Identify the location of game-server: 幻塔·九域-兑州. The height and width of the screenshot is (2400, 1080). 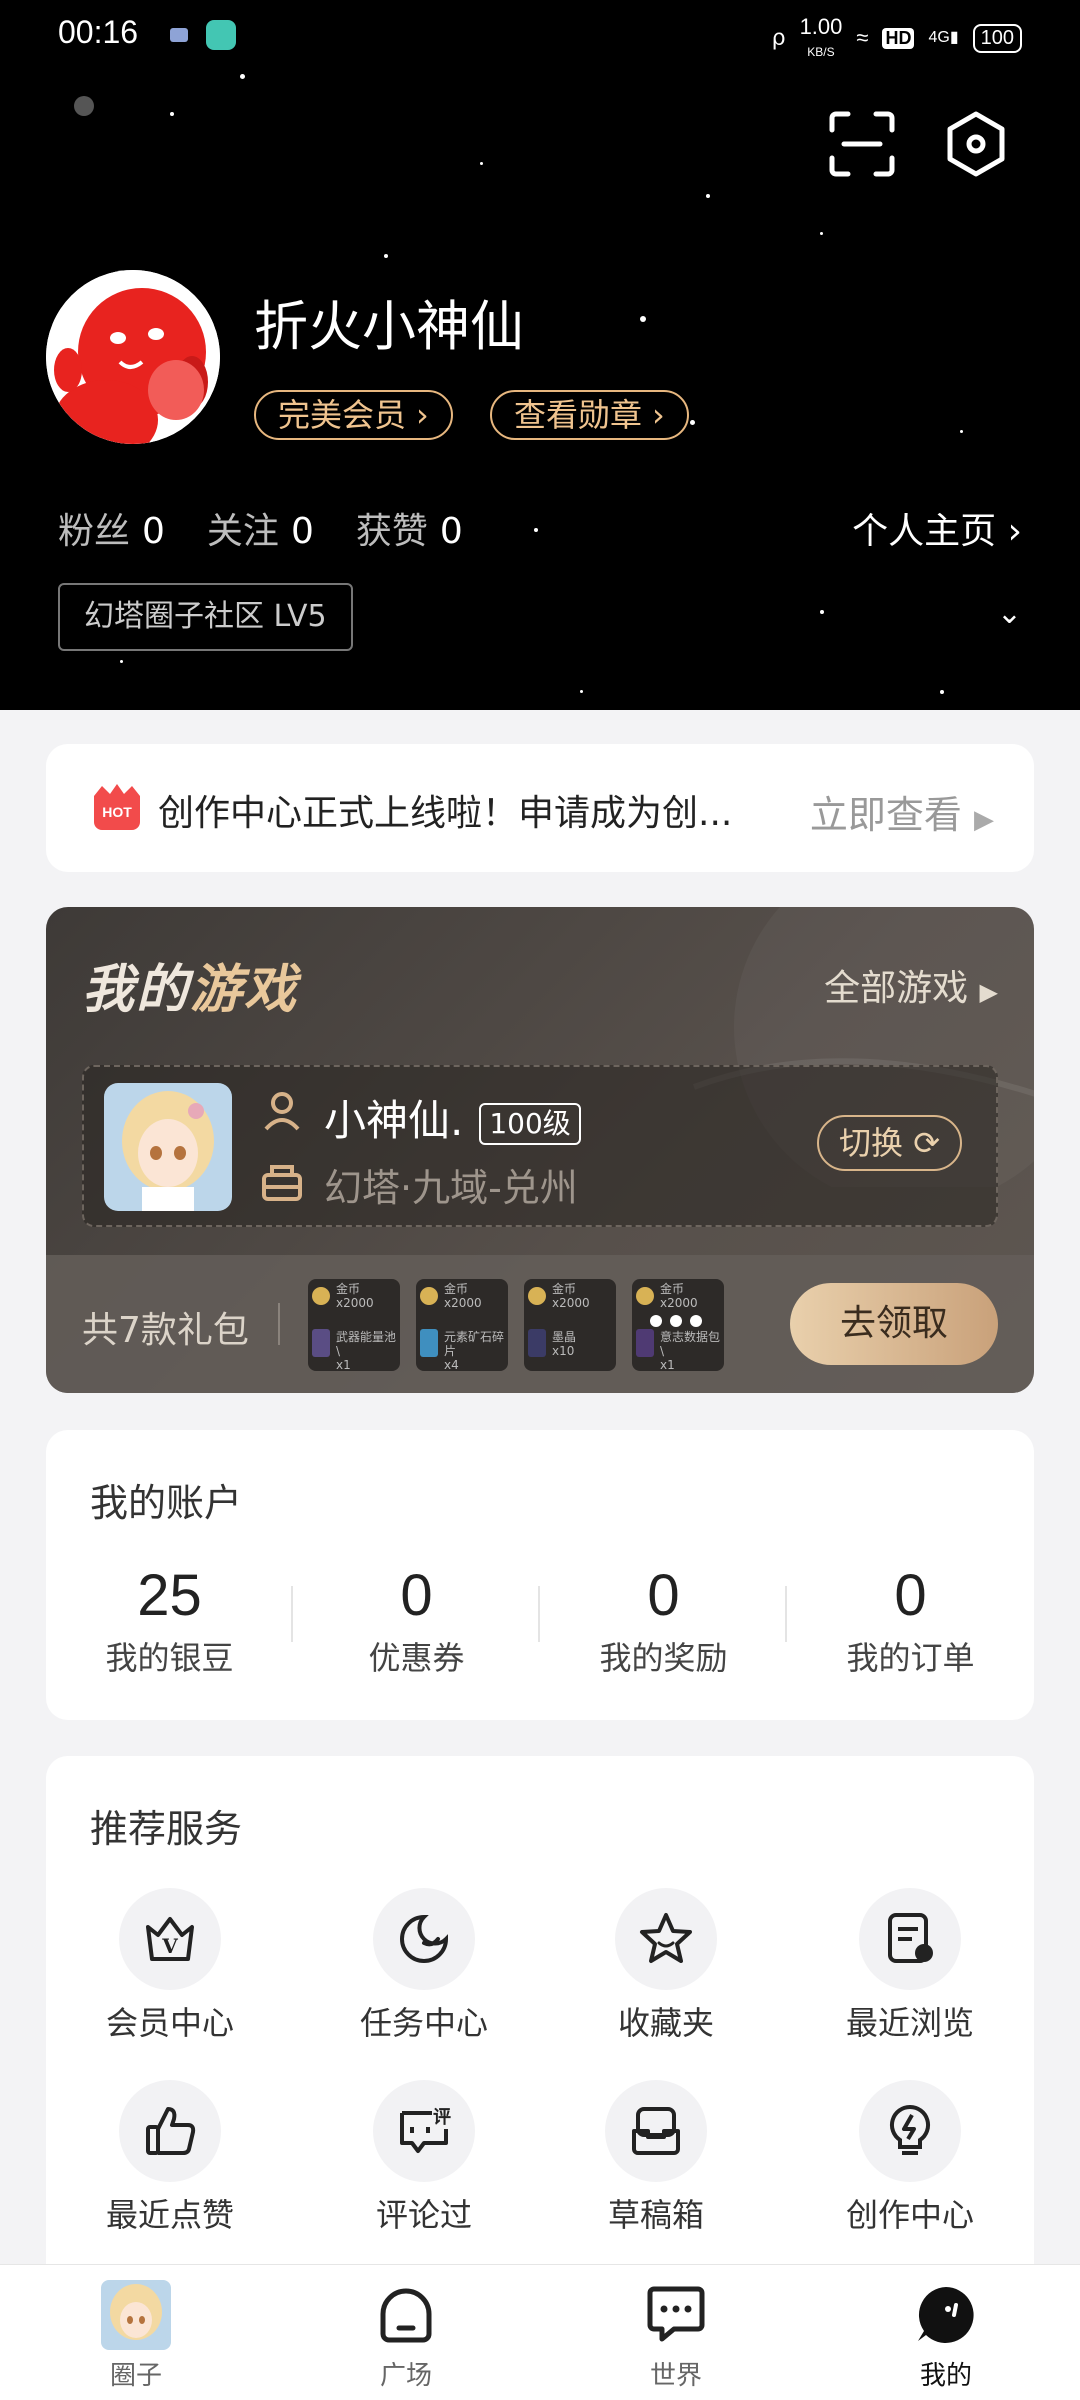
(451, 1188).